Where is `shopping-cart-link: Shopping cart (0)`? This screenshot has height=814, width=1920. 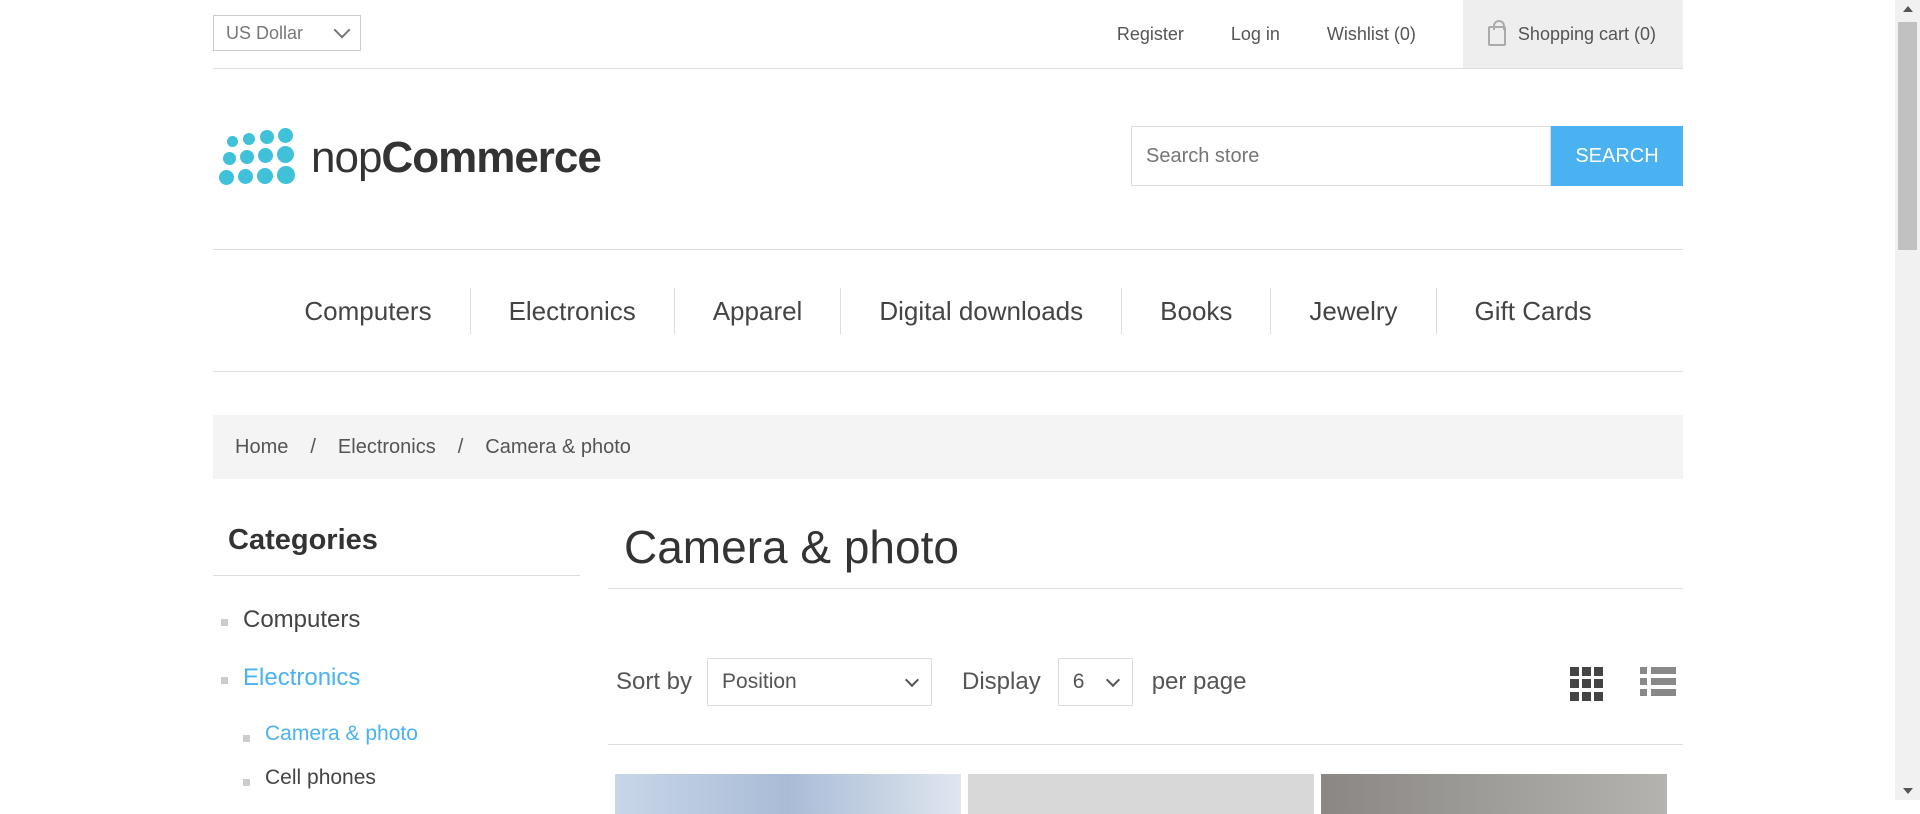 shopping-cart-link: Shopping cart (0) is located at coordinates (1572, 34).